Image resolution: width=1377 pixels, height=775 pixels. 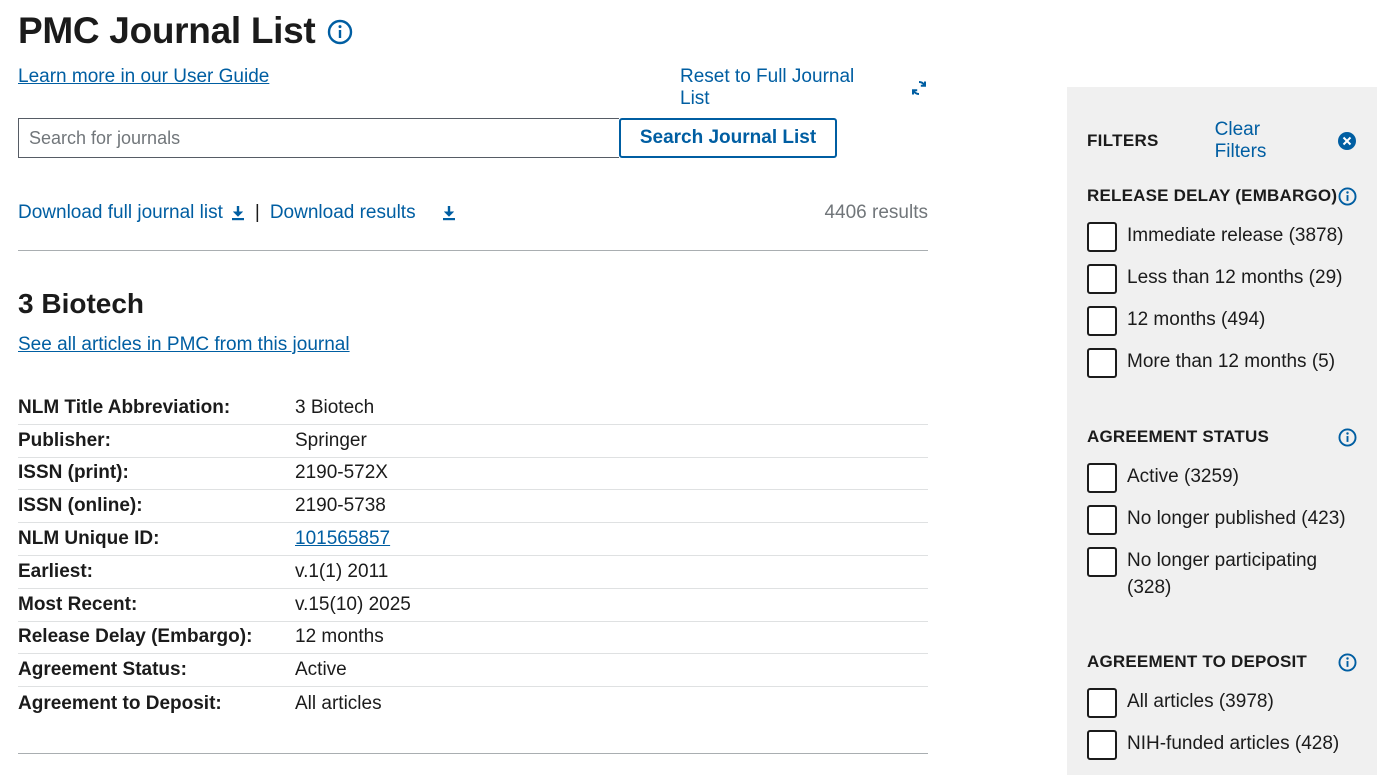 What do you see at coordinates (1197, 661) in the screenshot?
I see `filter-section-title: AGREEMENT TO DEPOSIT` at bounding box center [1197, 661].